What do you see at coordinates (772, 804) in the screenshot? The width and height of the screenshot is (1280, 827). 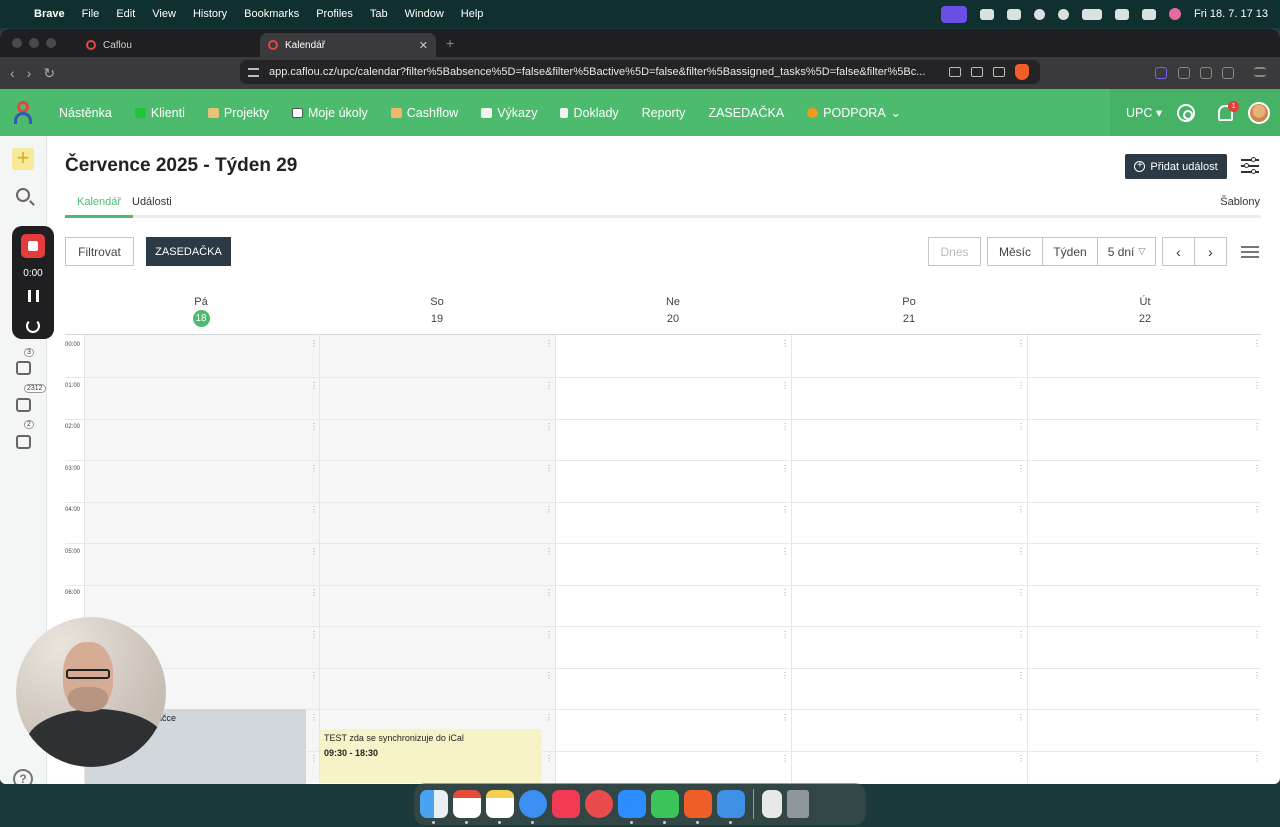 I see `document-icon` at bounding box center [772, 804].